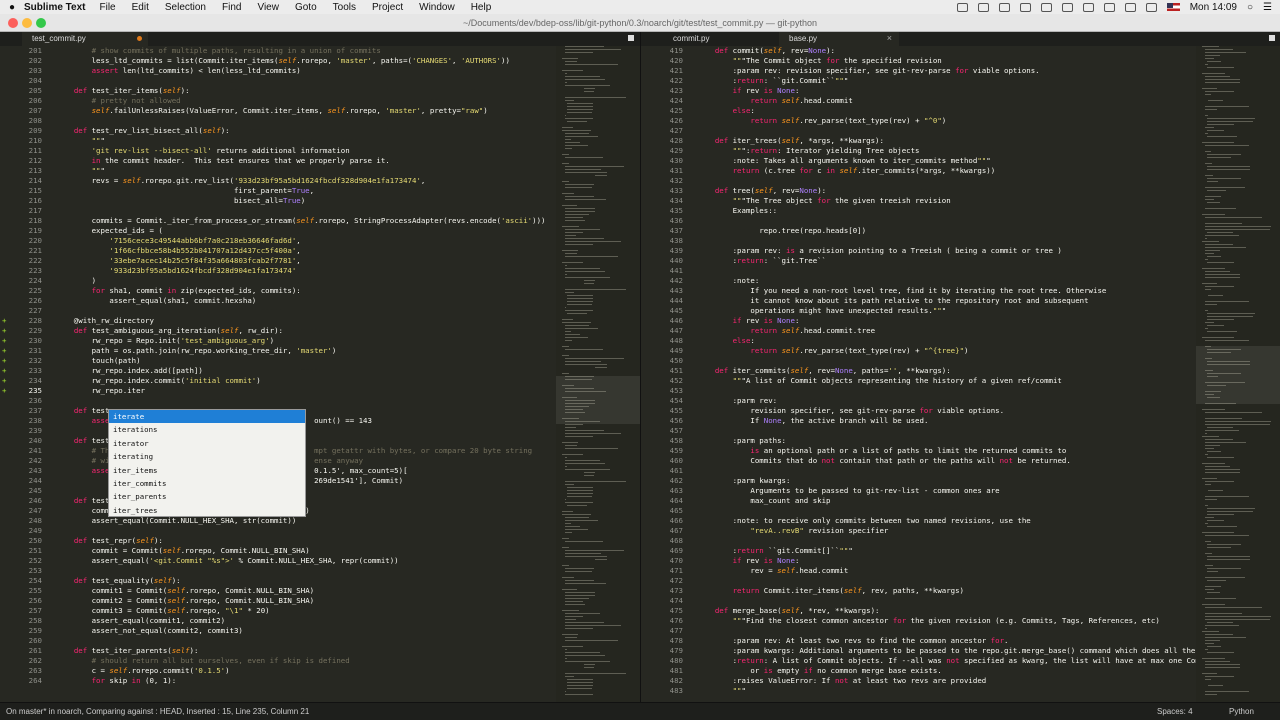  I want to click on autocomplete-item: iterating, so click(207, 456).